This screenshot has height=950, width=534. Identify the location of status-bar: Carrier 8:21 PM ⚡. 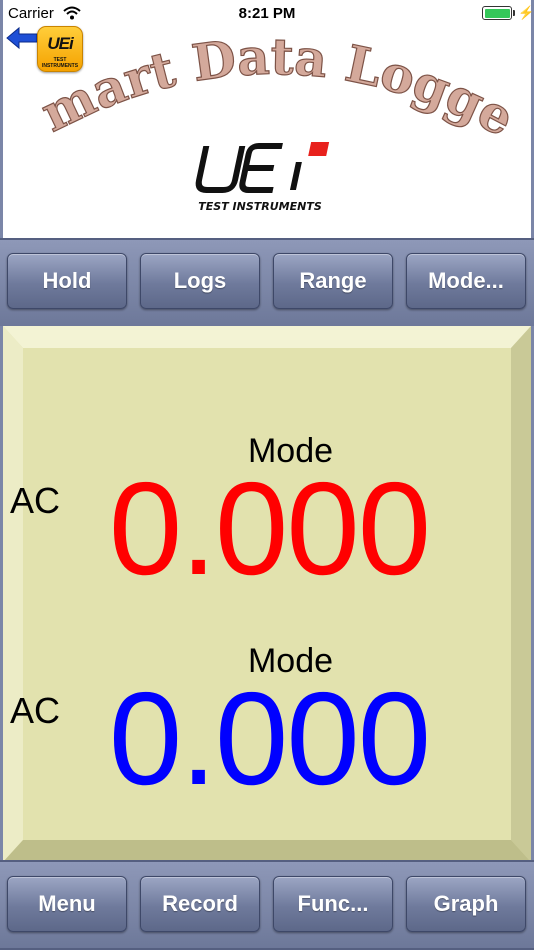
(267, 14).